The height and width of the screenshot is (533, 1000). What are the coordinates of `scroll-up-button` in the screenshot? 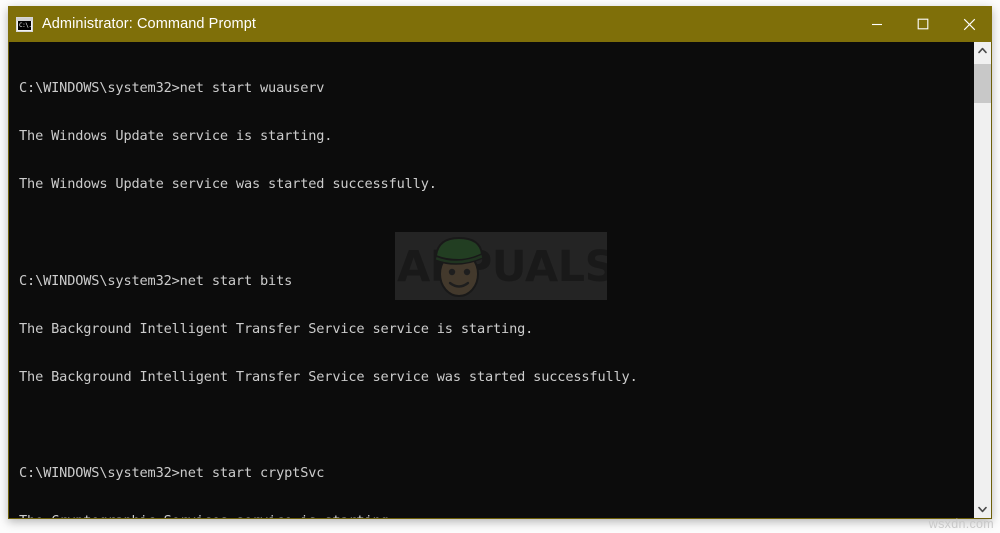 It's located at (982, 50).